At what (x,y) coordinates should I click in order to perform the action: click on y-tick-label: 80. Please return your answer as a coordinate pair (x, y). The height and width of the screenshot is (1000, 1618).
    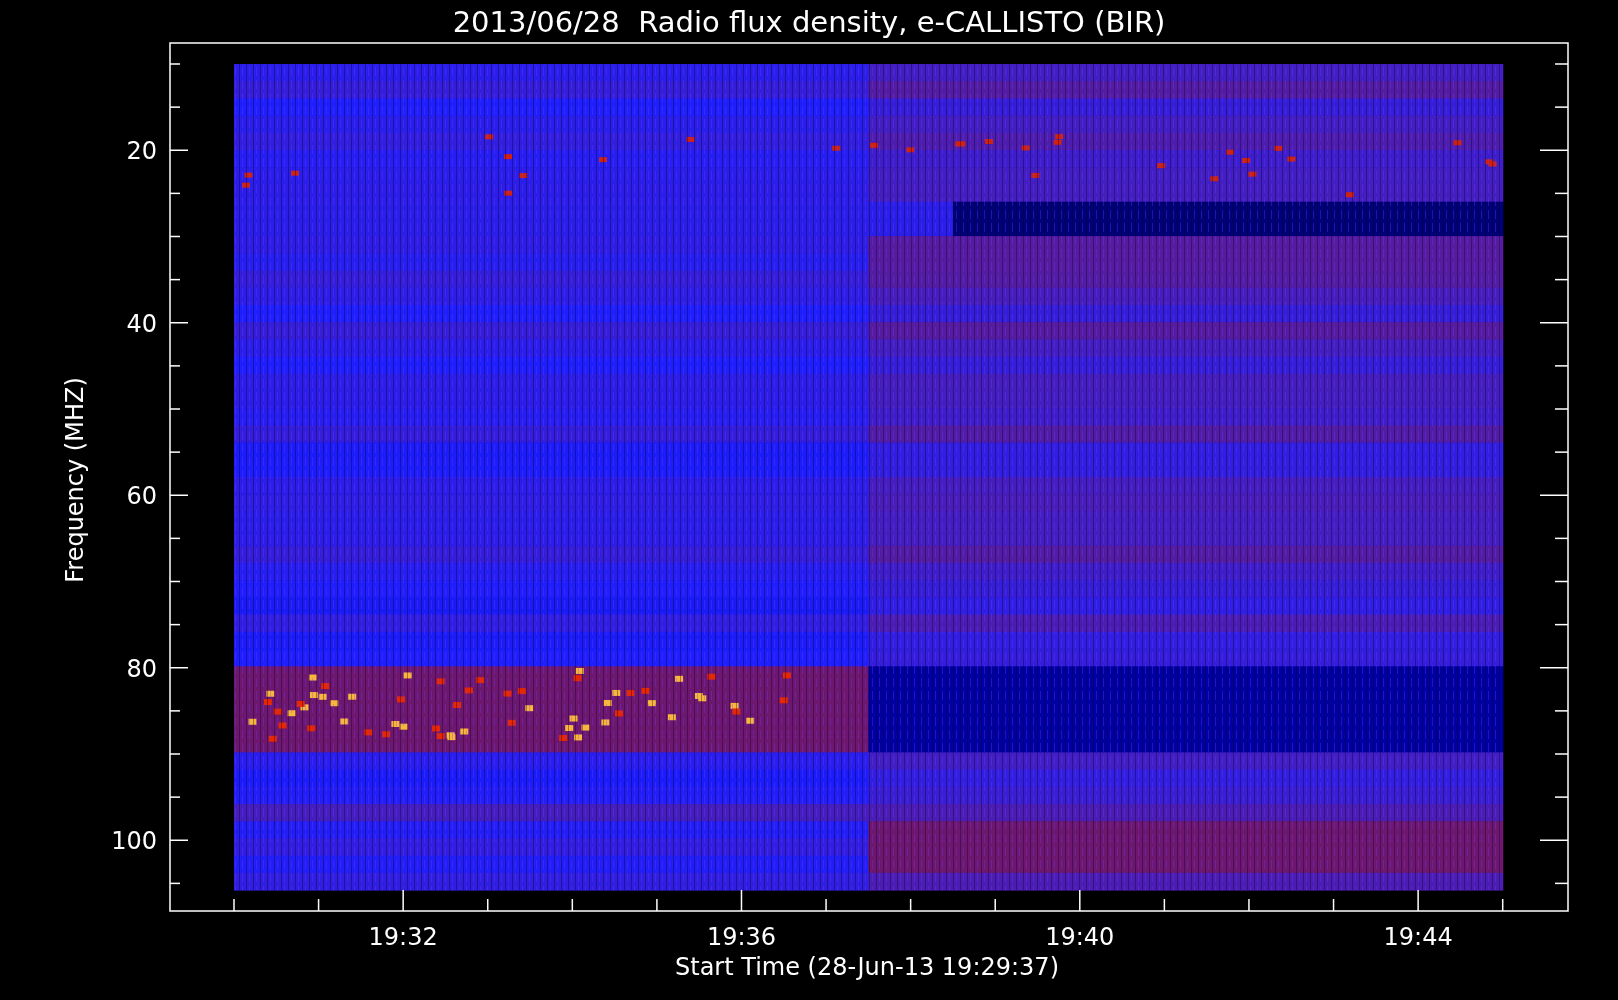
    Looking at the image, I should click on (141, 668).